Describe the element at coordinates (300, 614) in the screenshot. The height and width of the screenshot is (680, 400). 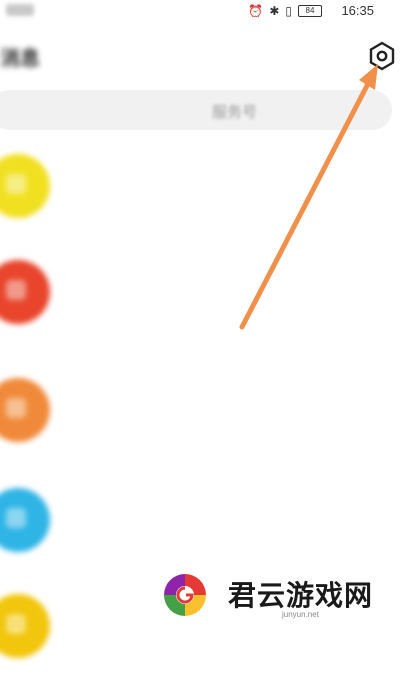
I see `watermark-domain: junyun.net` at that location.